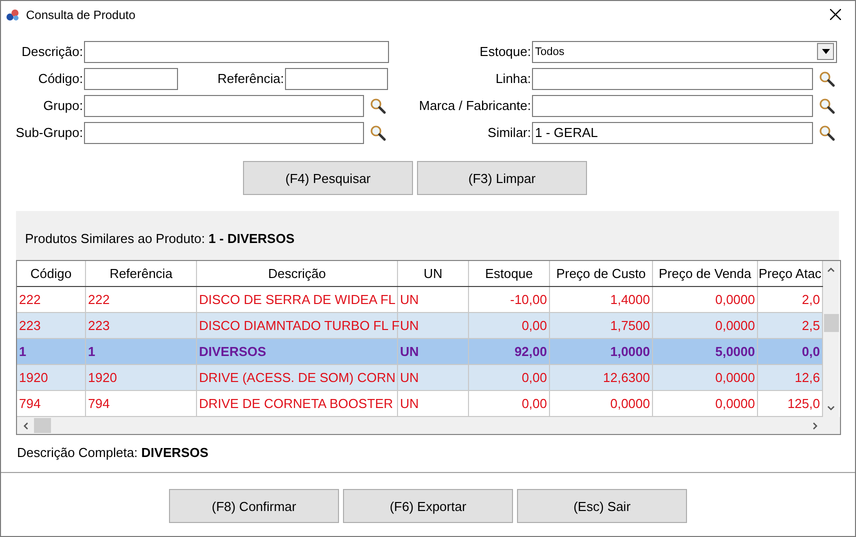 The width and height of the screenshot is (856, 537). What do you see at coordinates (831, 270) in the screenshot?
I see `scroll-up-icon` at bounding box center [831, 270].